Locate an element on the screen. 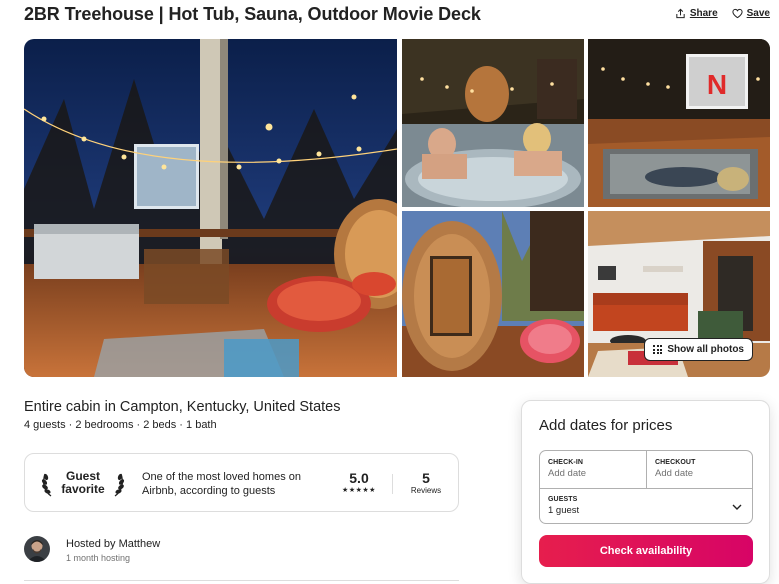 The width and height of the screenshot is (779, 584). listing-details: 4 guests · 2 bedrooms · 2 beds · 1 bath is located at coordinates (120, 425).